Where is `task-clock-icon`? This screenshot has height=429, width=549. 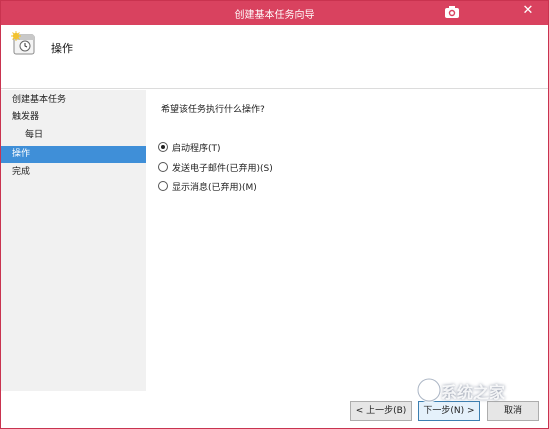
task-clock-icon is located at coordinates (23, 43).